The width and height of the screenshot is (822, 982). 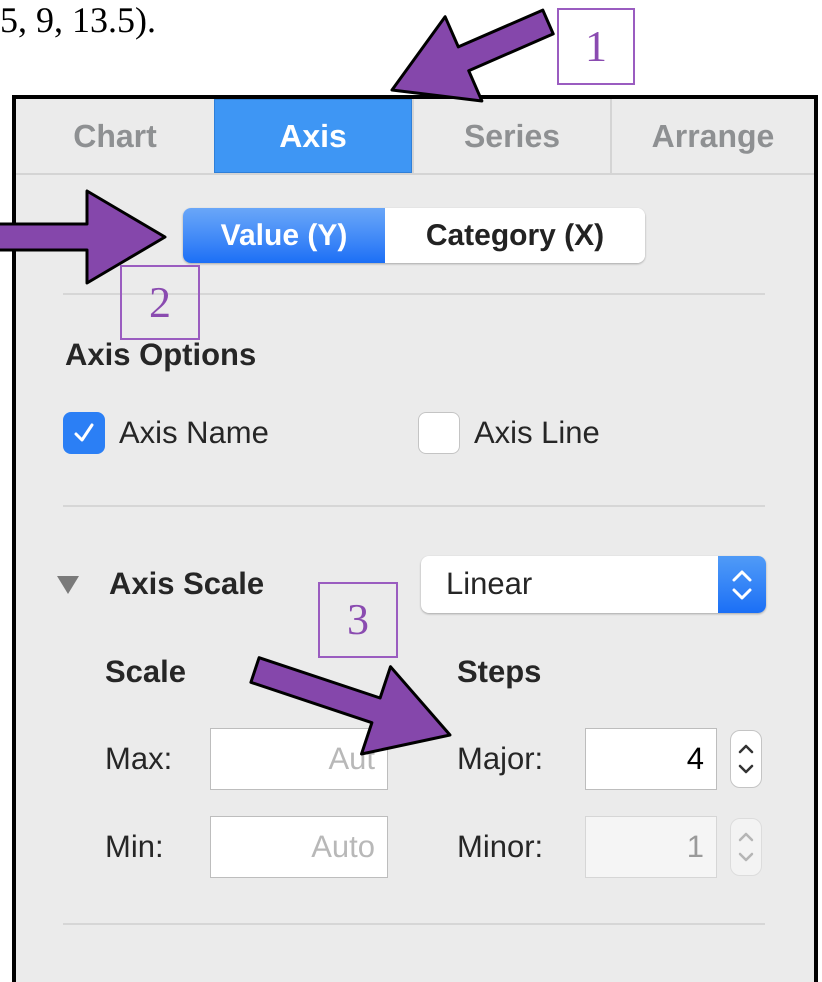 I want to click on field-label: Min:, so click(x=135, y=847).